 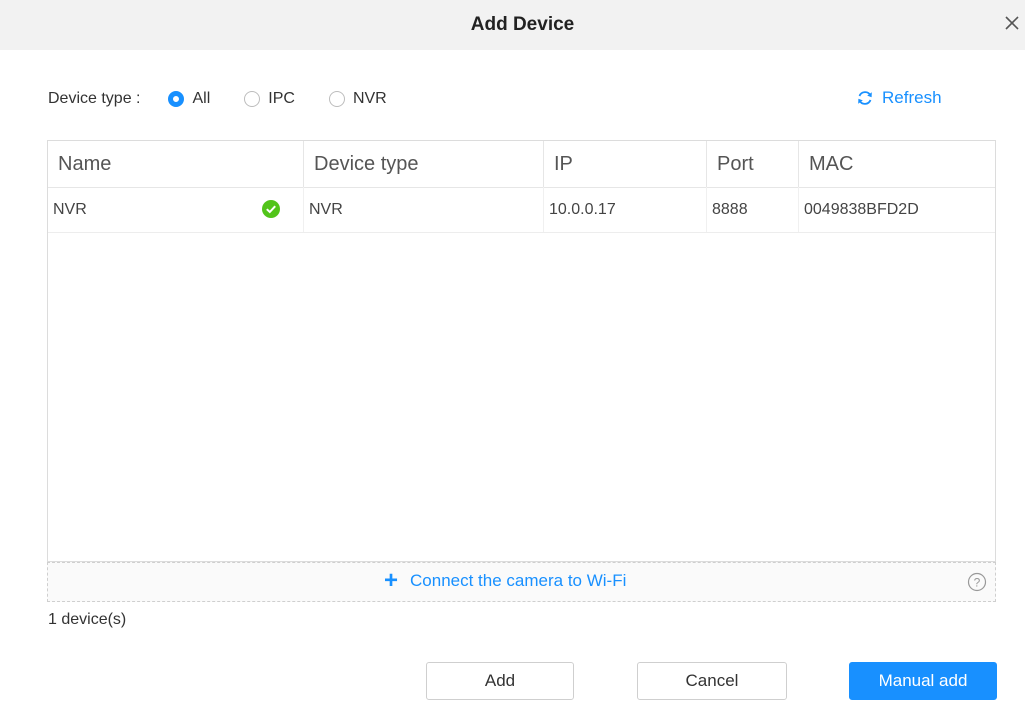 I want to click on table-header: Name Device type IP Port MAC, so click(x=521, y=164).